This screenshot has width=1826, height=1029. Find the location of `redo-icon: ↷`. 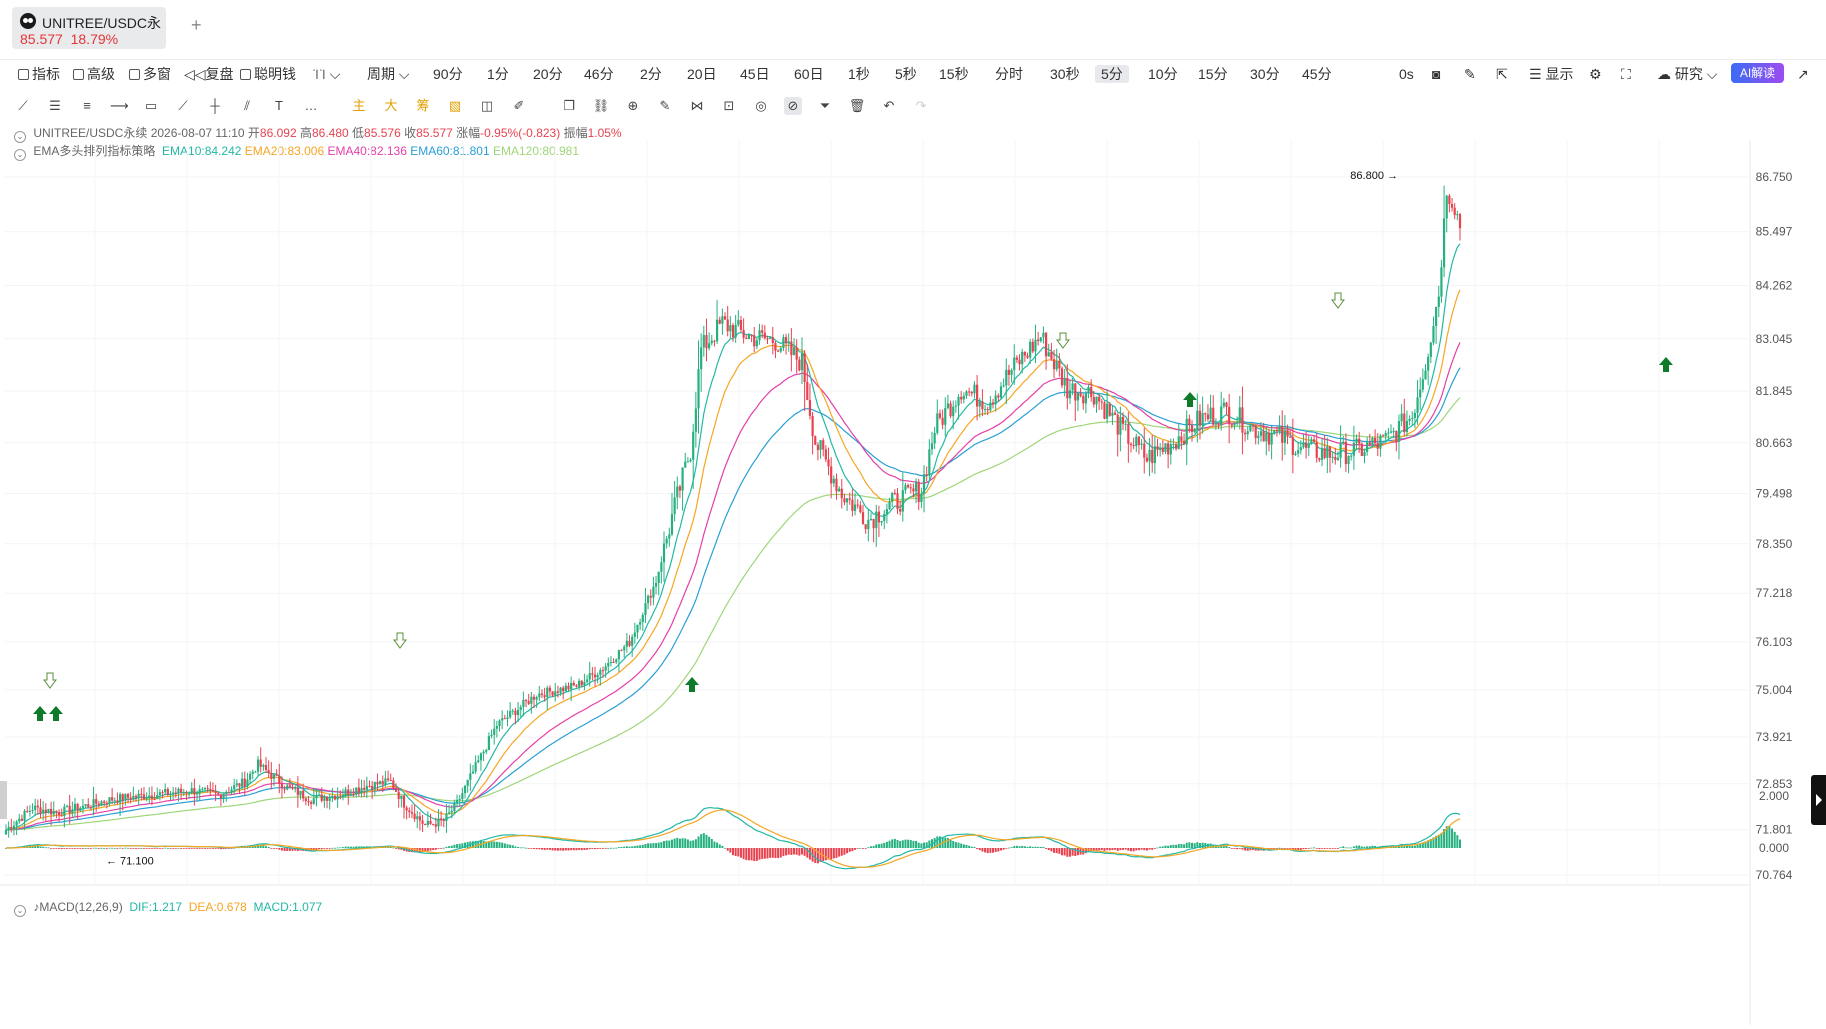

redo-icon: ↷ is located at coordinates (921, 106).